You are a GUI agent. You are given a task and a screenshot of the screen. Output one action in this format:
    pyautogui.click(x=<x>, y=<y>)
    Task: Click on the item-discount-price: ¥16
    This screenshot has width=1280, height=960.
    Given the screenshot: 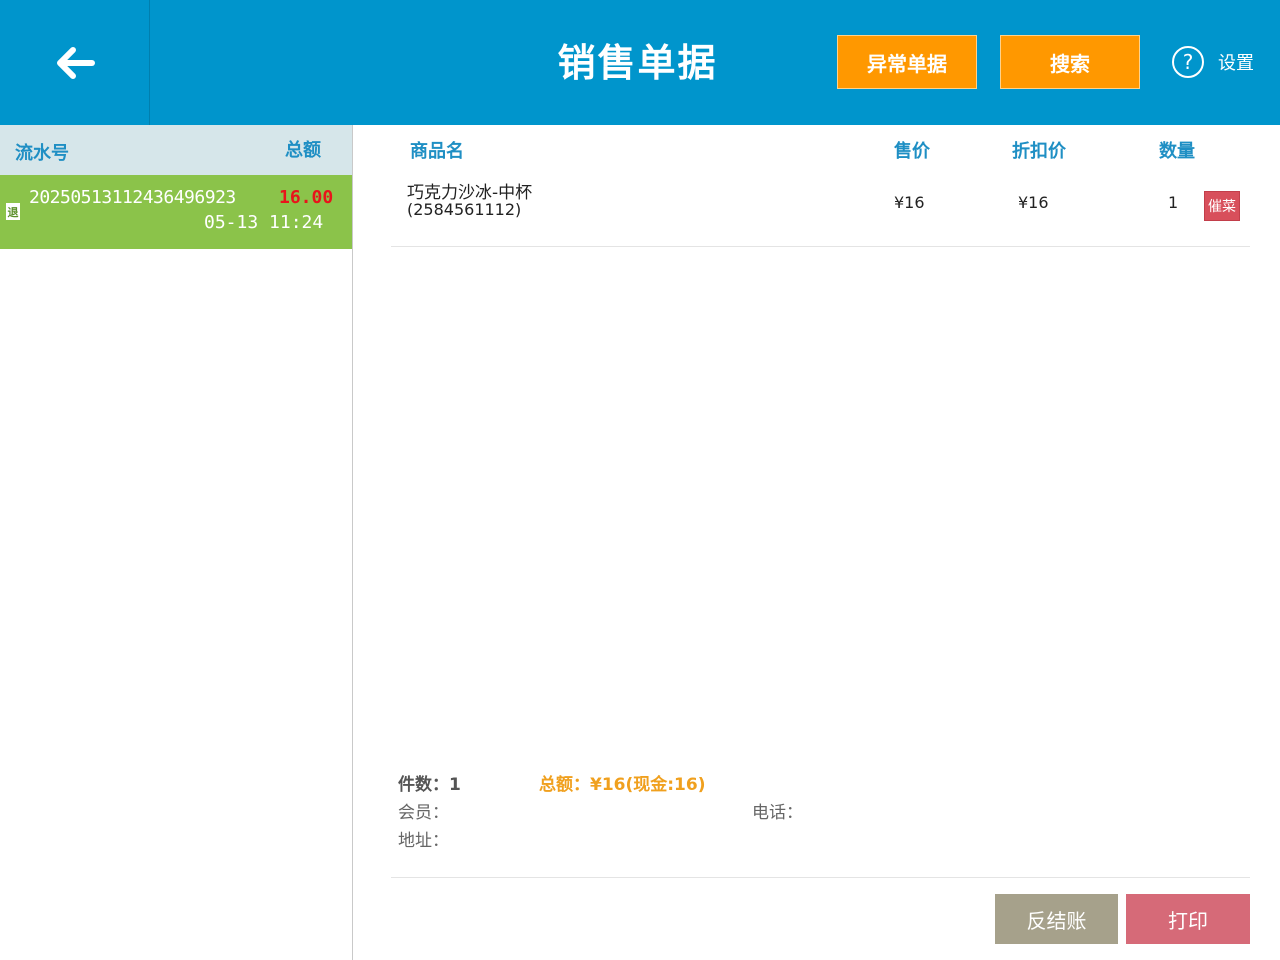 What is the action you would take?
    pyautogui.click(x=1033, y=202)
    